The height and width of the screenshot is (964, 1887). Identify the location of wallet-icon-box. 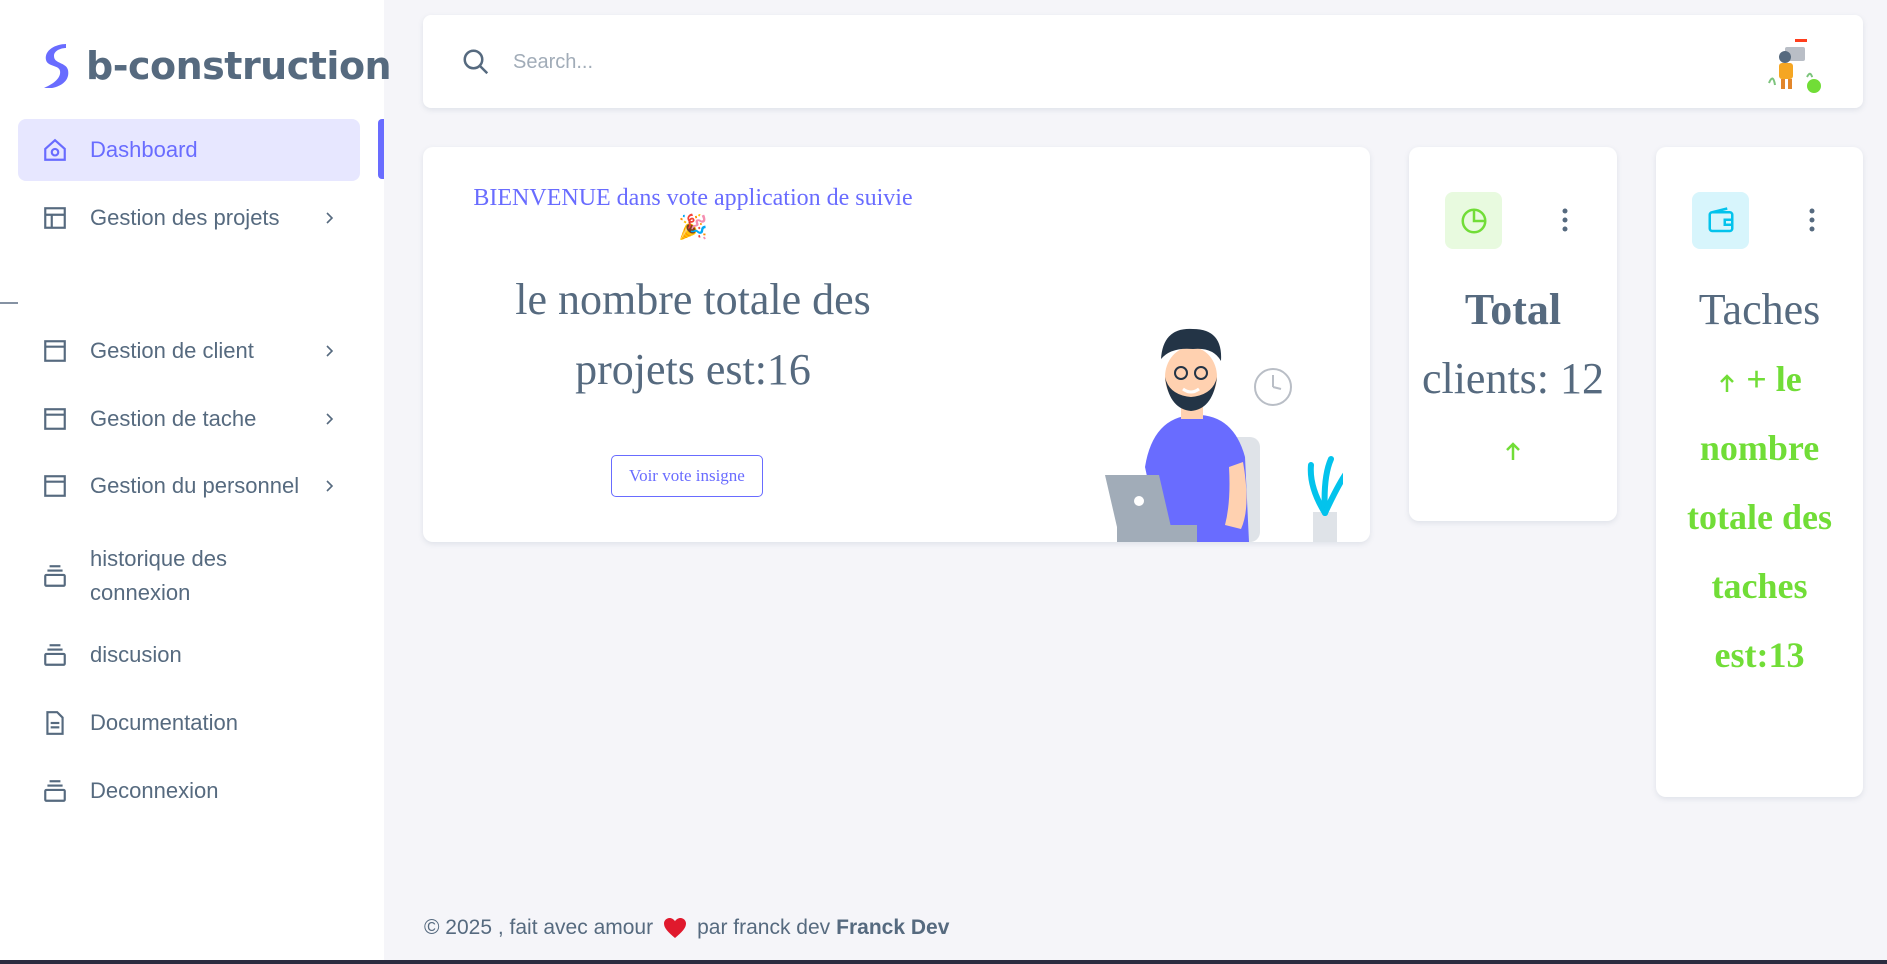
(1720, 220).